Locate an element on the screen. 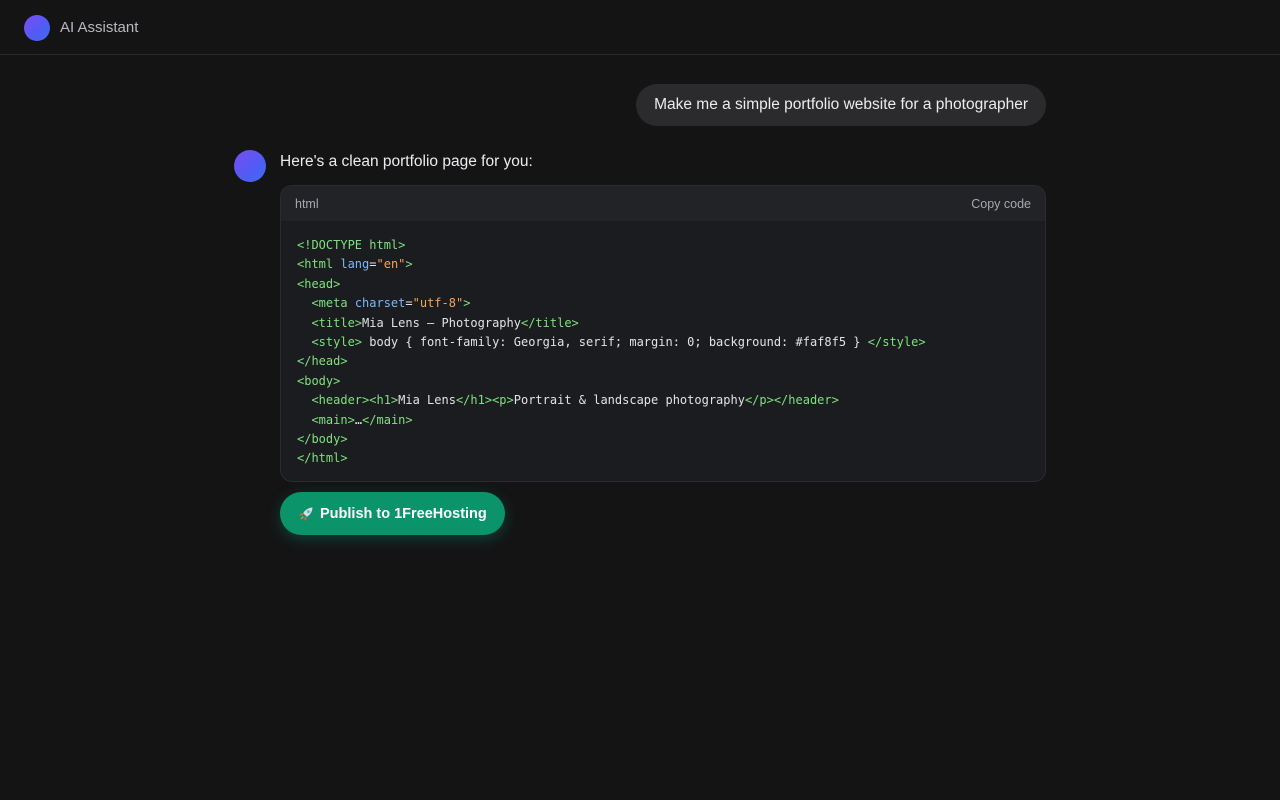  copy-code-button: Copy code is located at coordinates (1001, 204).